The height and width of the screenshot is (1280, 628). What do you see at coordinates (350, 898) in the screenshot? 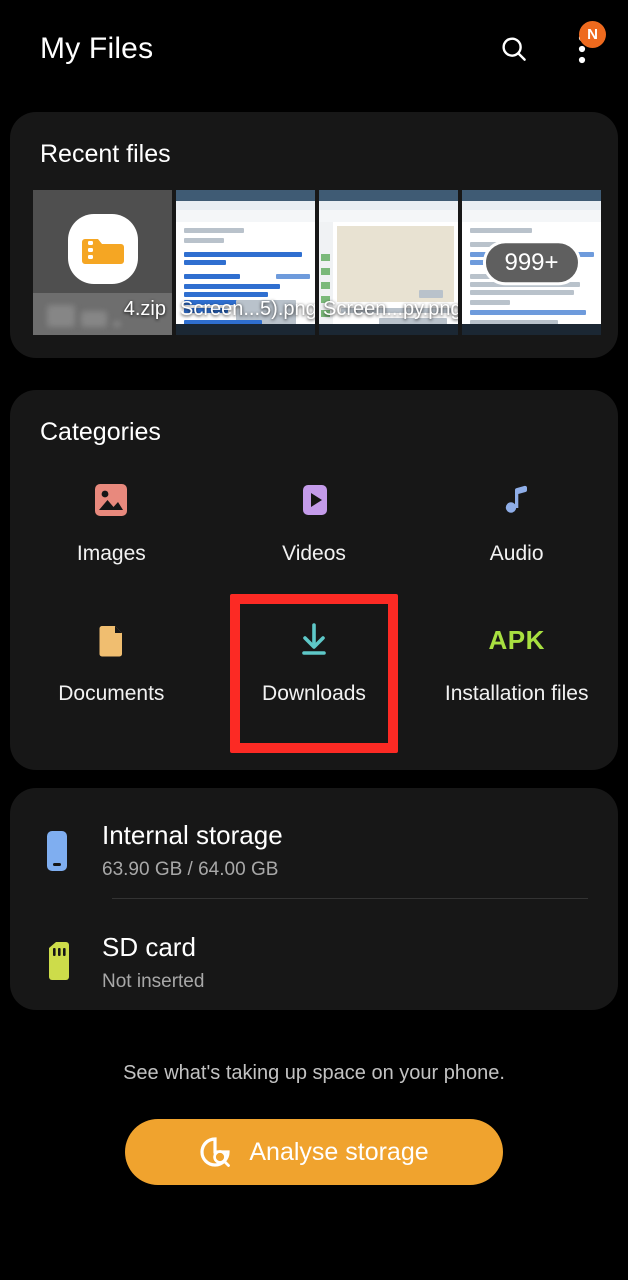
I see `storage-divider` at bounding box center [350, 898].